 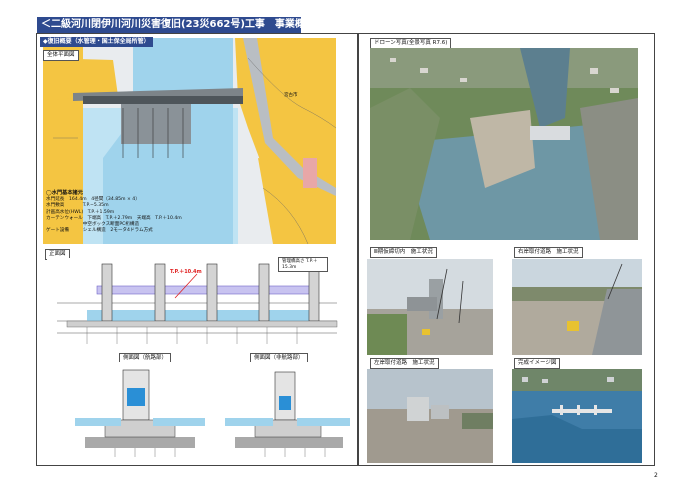 I want to click on photo-left-road, so click(x=430, y=416).